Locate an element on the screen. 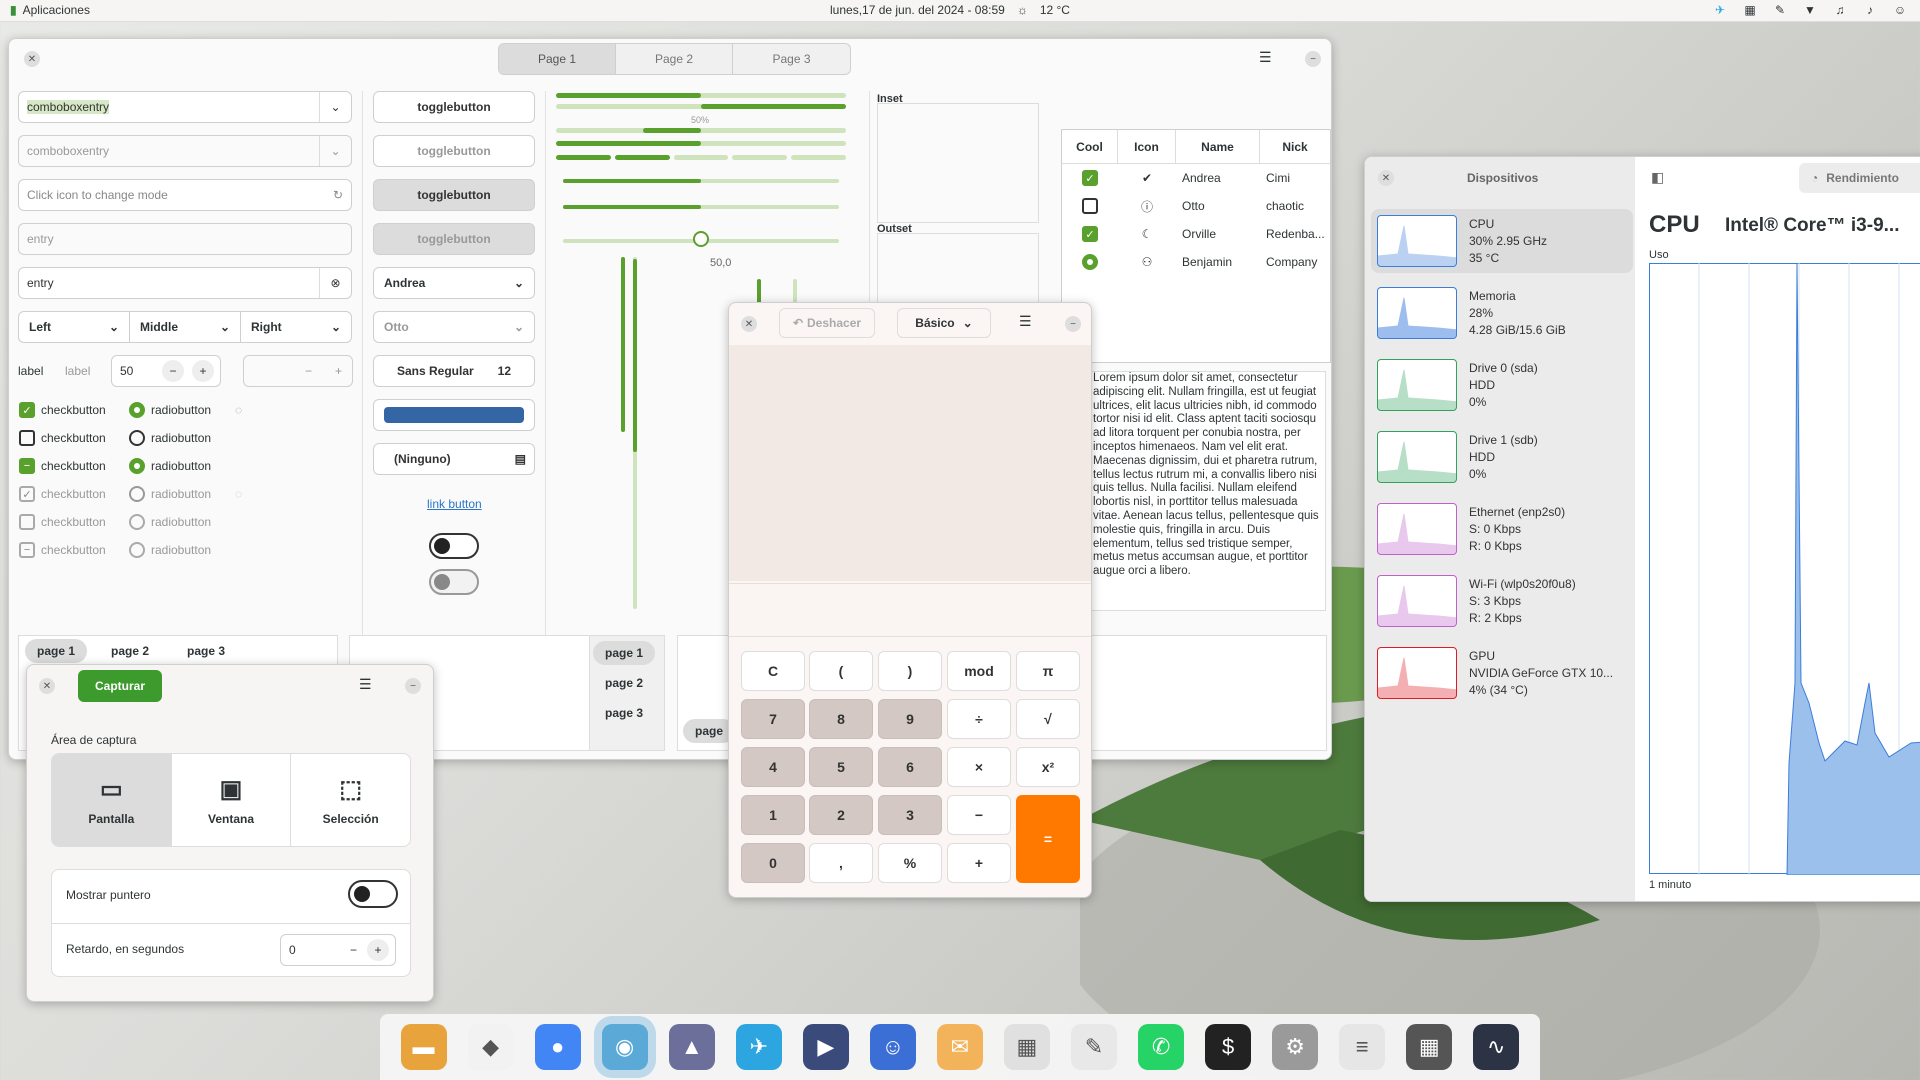 This screenshot has height=1080, width=1920. store-icon: ◆ is located at coordinates (490, 1047).